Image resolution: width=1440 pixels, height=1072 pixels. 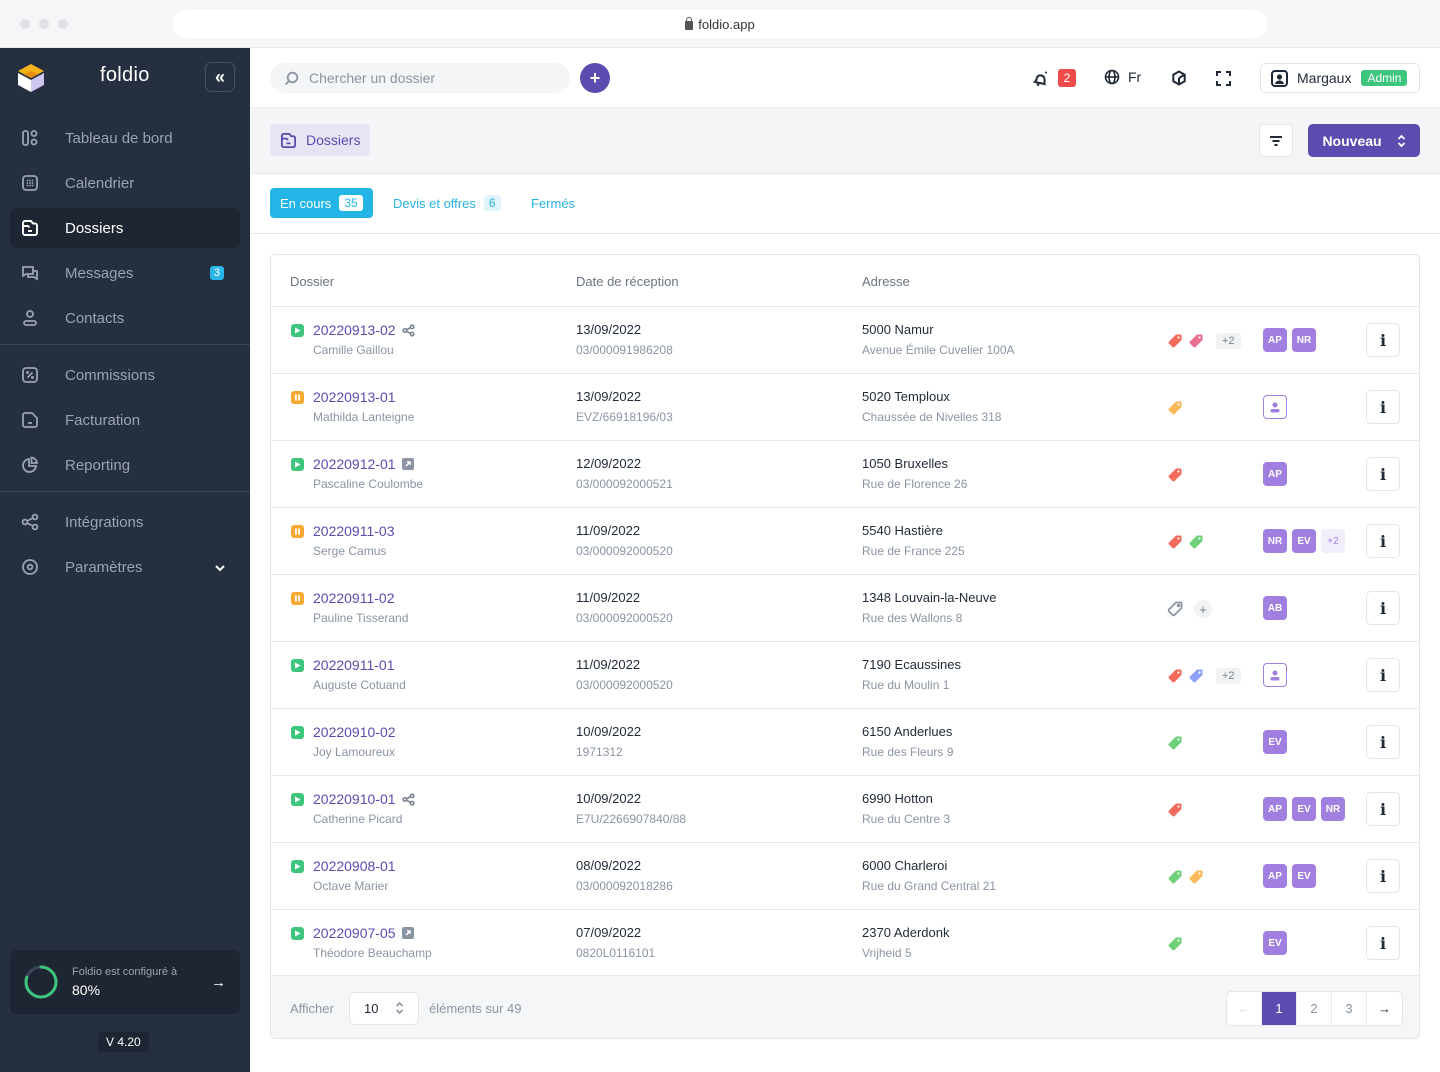 I want to click on sidebar-item-dossiers: Dossiers, so click(x=125, y=228).